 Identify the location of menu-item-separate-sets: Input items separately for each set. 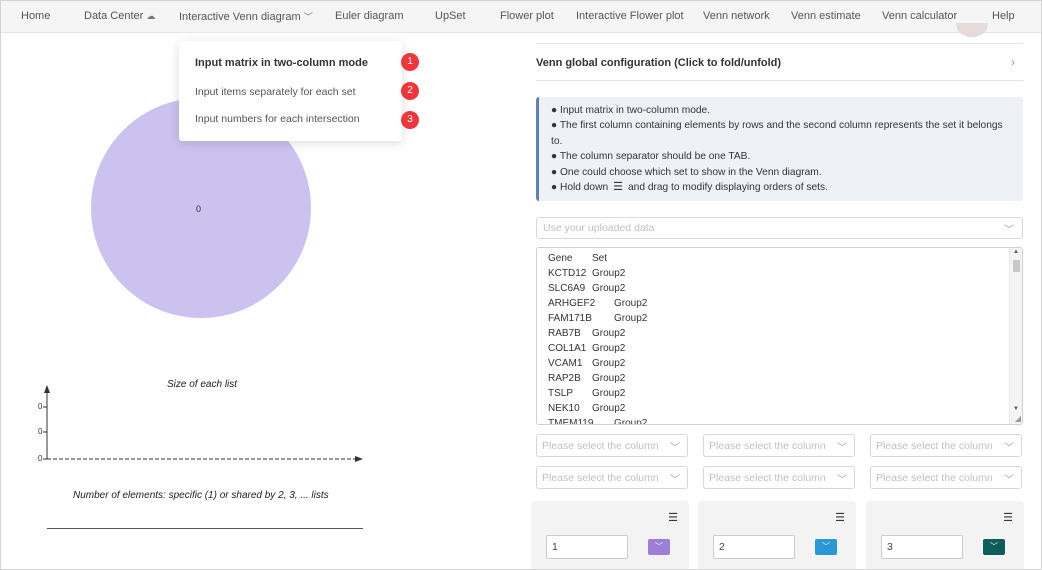
(275, 92).